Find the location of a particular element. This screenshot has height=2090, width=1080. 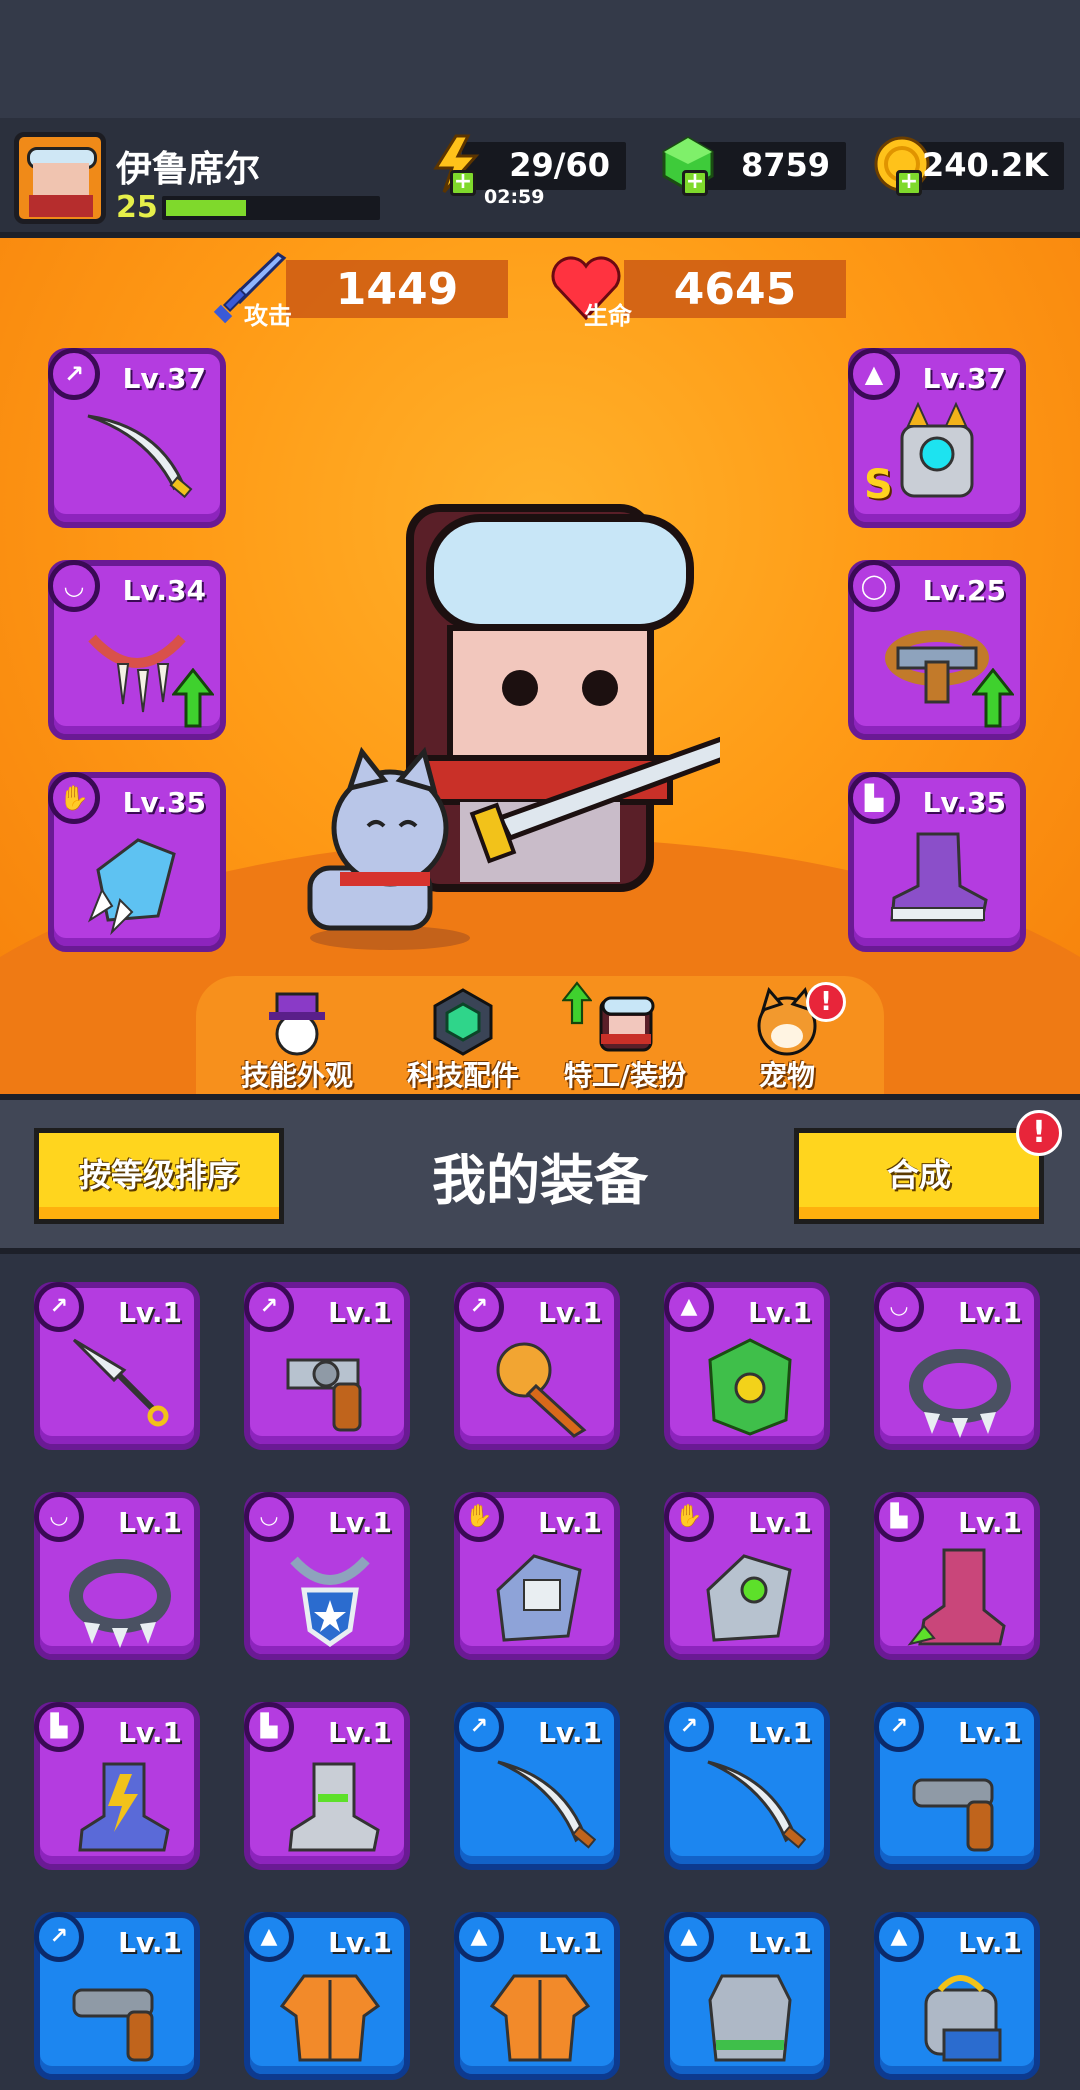

hat-ball-icon is located at coordinates (297, 1024).